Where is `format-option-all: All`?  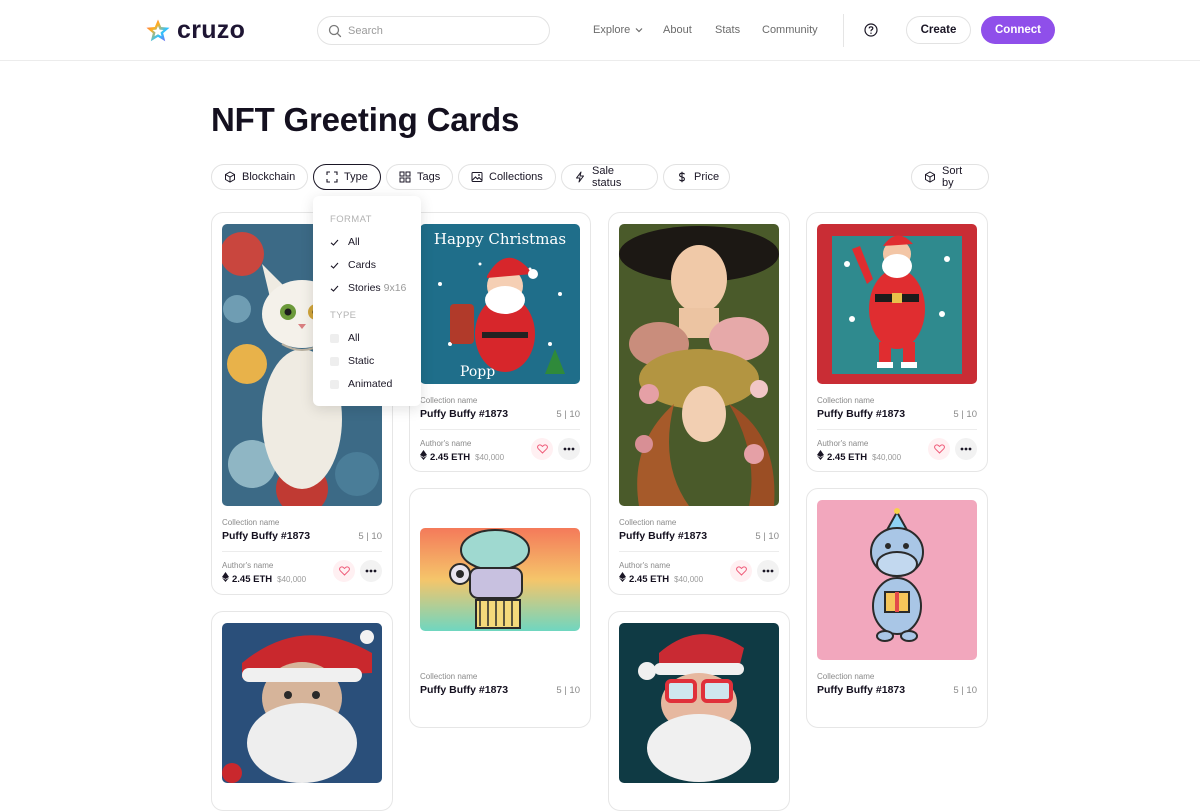 format-option-all: All is located at coordinates (345, 242).